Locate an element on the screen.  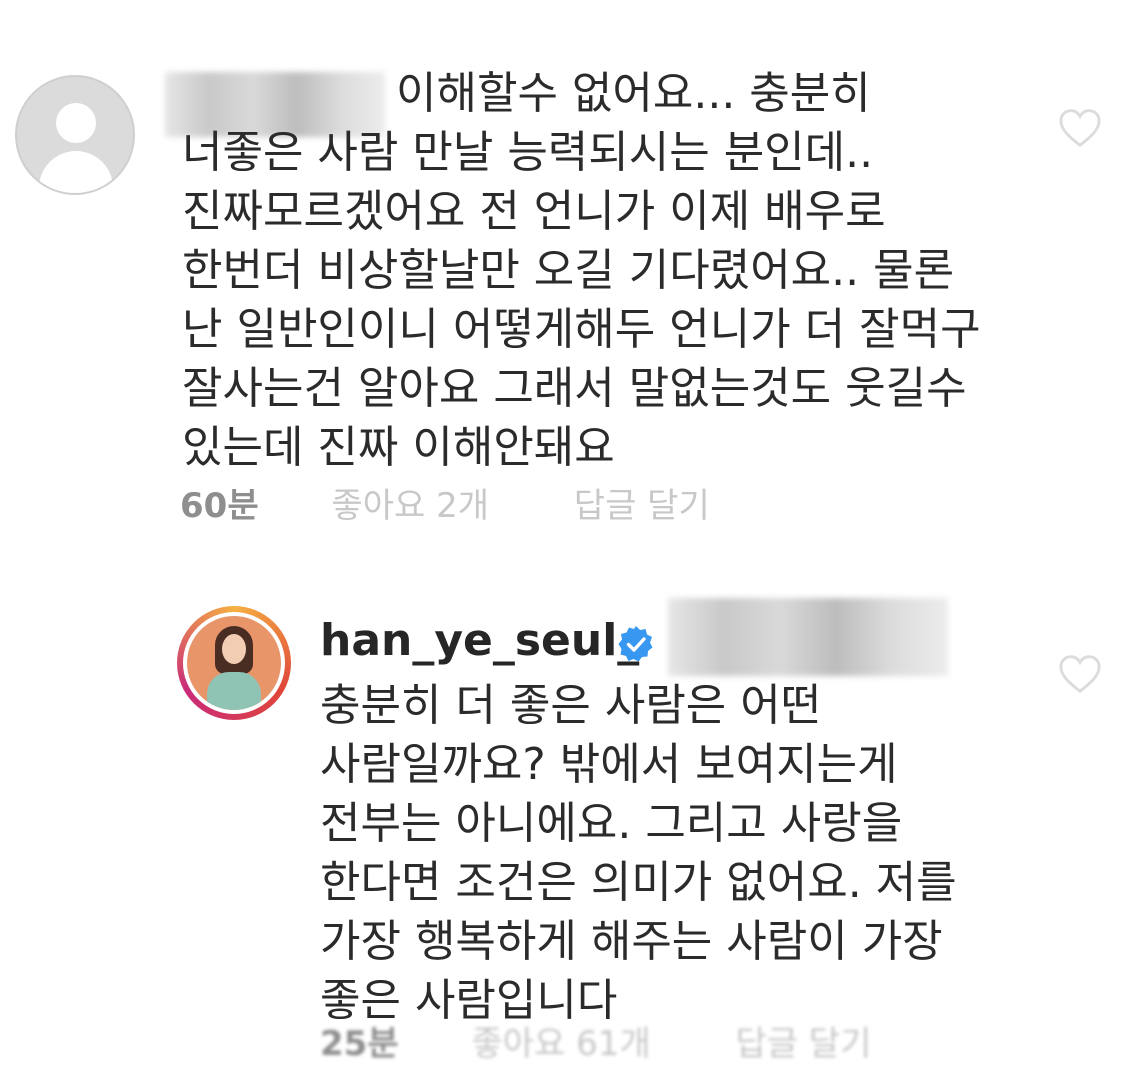
likes-count-link: 좋아요 2개 is located at coordinates (410, 502).